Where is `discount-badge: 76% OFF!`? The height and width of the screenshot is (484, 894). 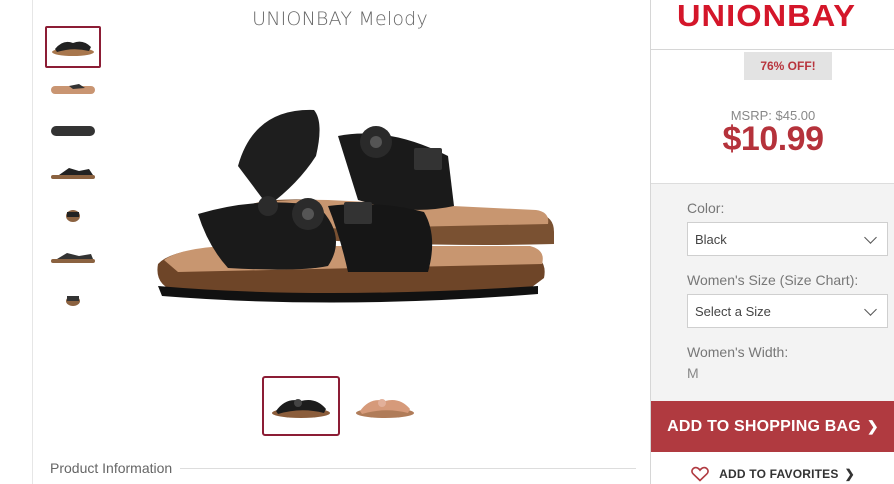 discount-badge: 76% OFF! is located at coordinates (788, 66).